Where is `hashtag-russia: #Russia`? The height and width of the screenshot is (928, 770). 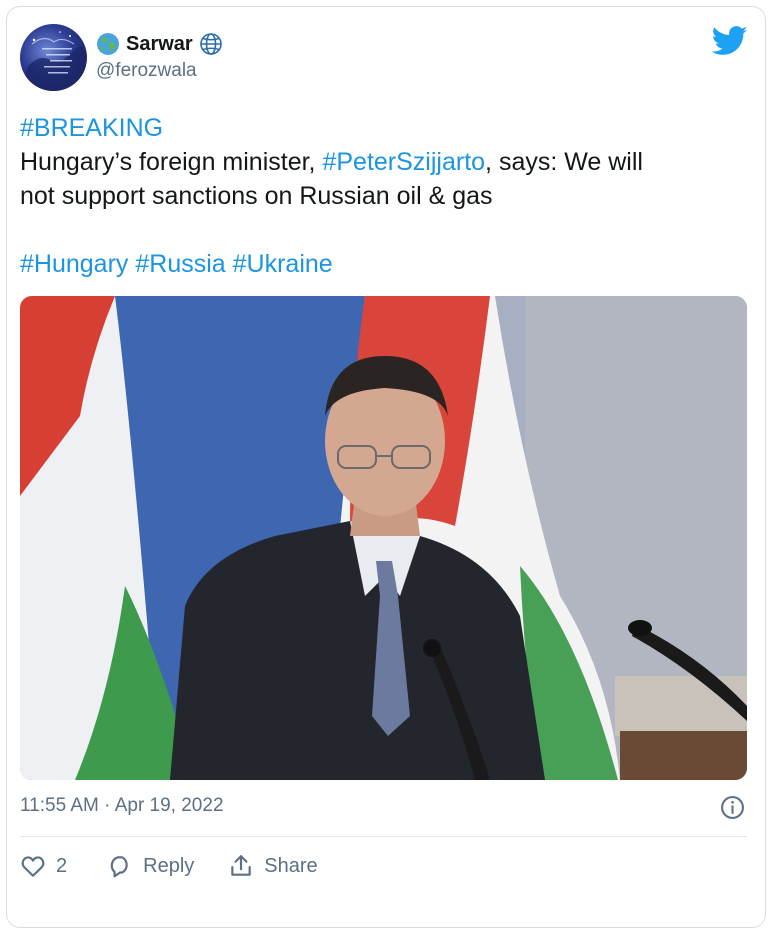
hashtag-russia: #Russia is located at coordinates (180, 264).